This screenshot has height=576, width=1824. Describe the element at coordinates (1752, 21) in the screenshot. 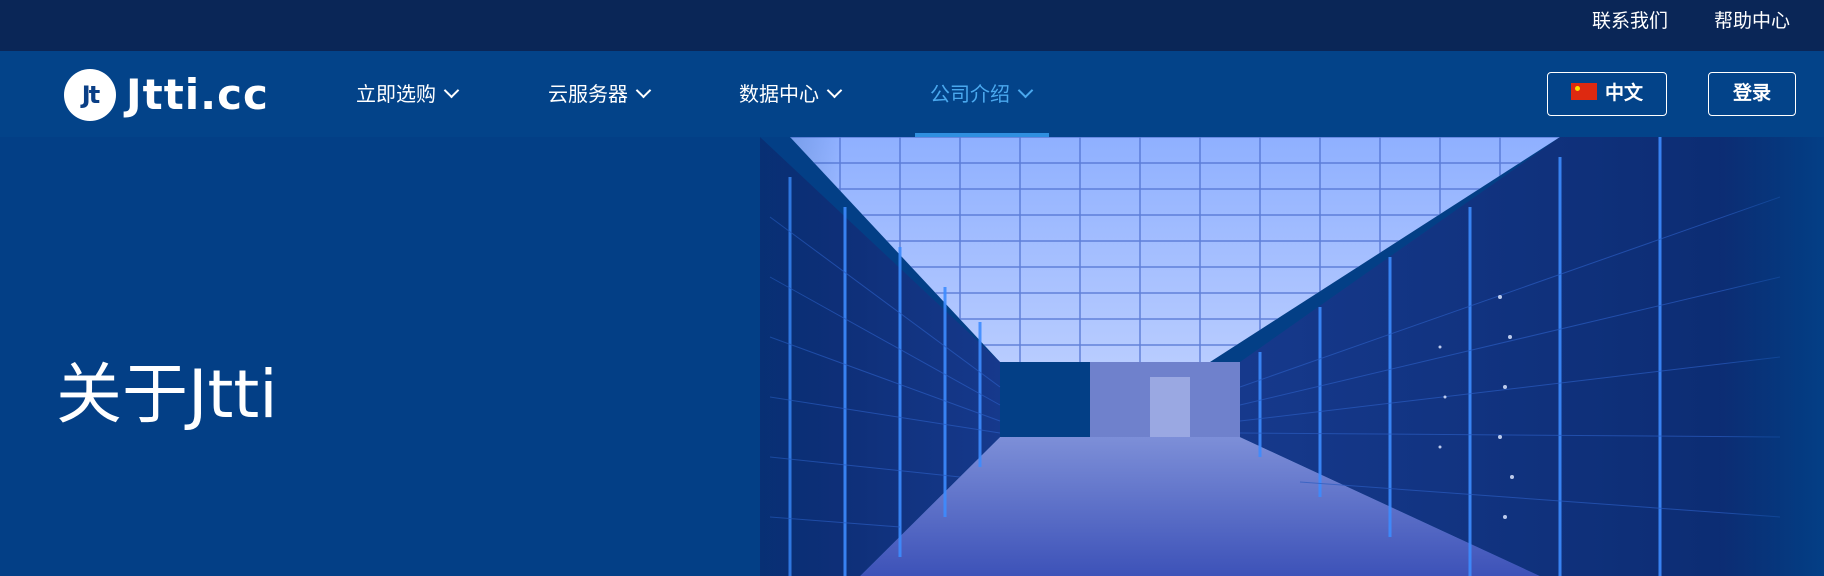

I see `help-center-link: 帮助中心` at that location.